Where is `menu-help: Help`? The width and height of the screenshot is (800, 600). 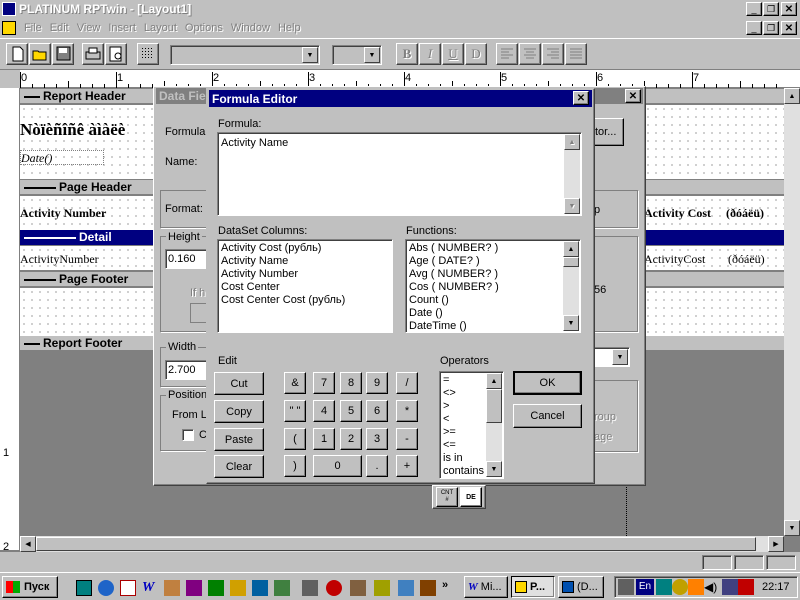 menu-help: Help is located at coordinates (289, 28).